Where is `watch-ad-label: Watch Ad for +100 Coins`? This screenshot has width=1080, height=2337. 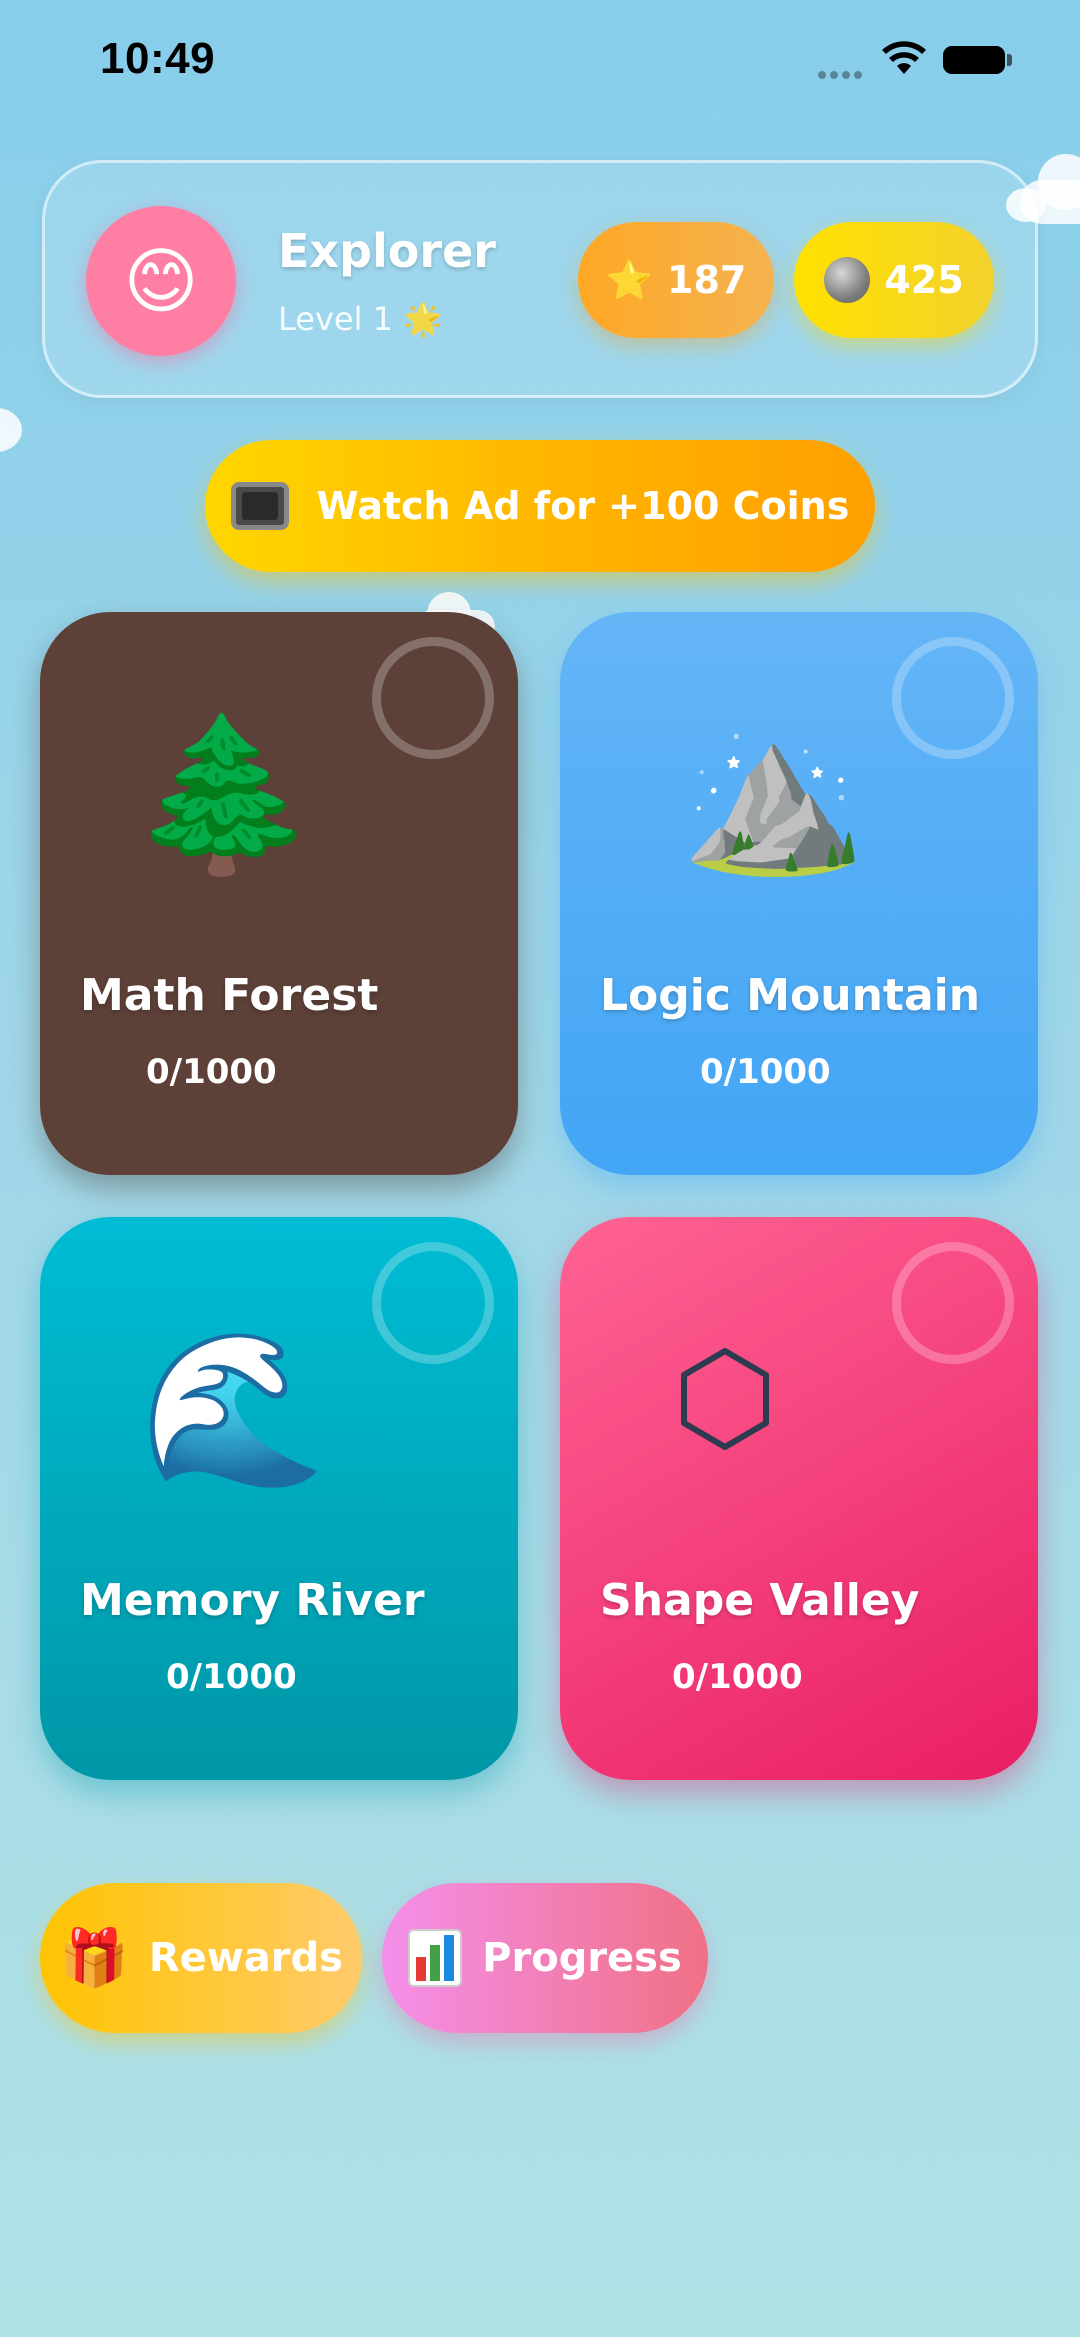
watch-ad-label: Watch Ad for +100 Coins is located at coordinates (583, 506).